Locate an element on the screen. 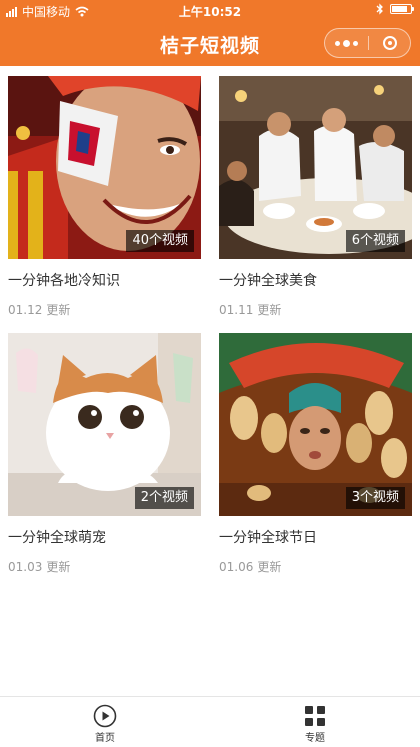  video-count-badge: 2个视频 is located at coordinates (164, 498).